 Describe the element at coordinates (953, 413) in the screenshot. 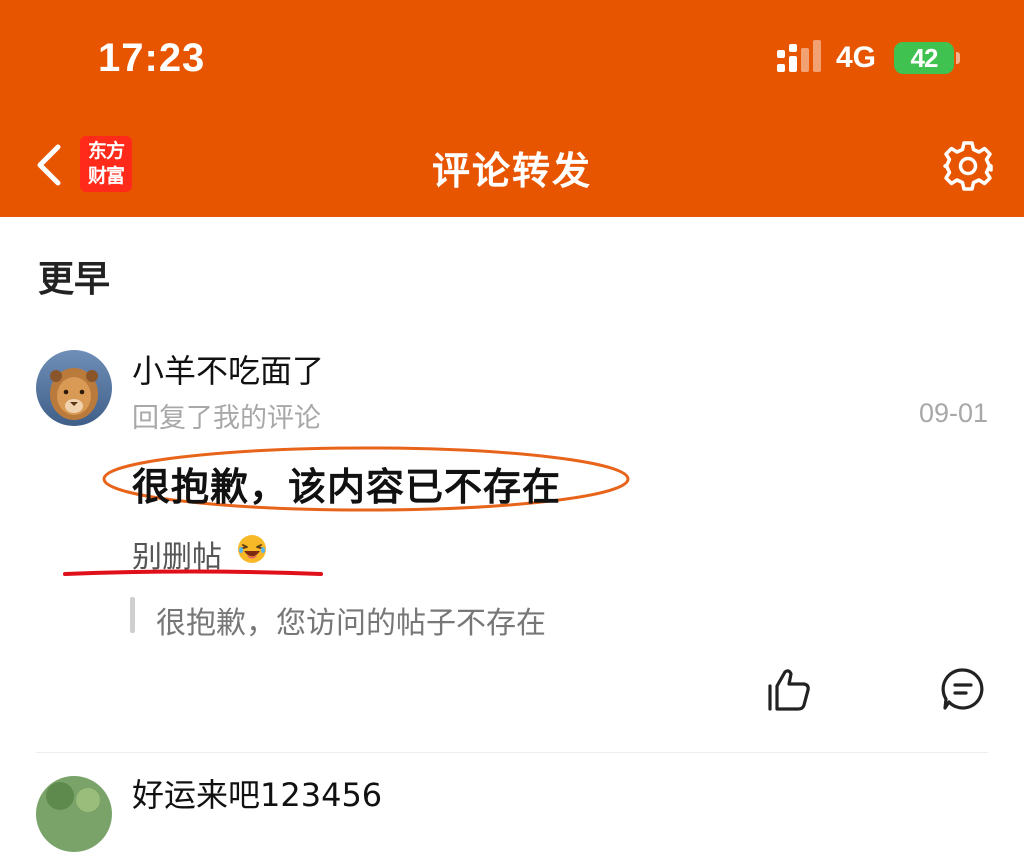

I see `timestamp: 09-01` at that location.